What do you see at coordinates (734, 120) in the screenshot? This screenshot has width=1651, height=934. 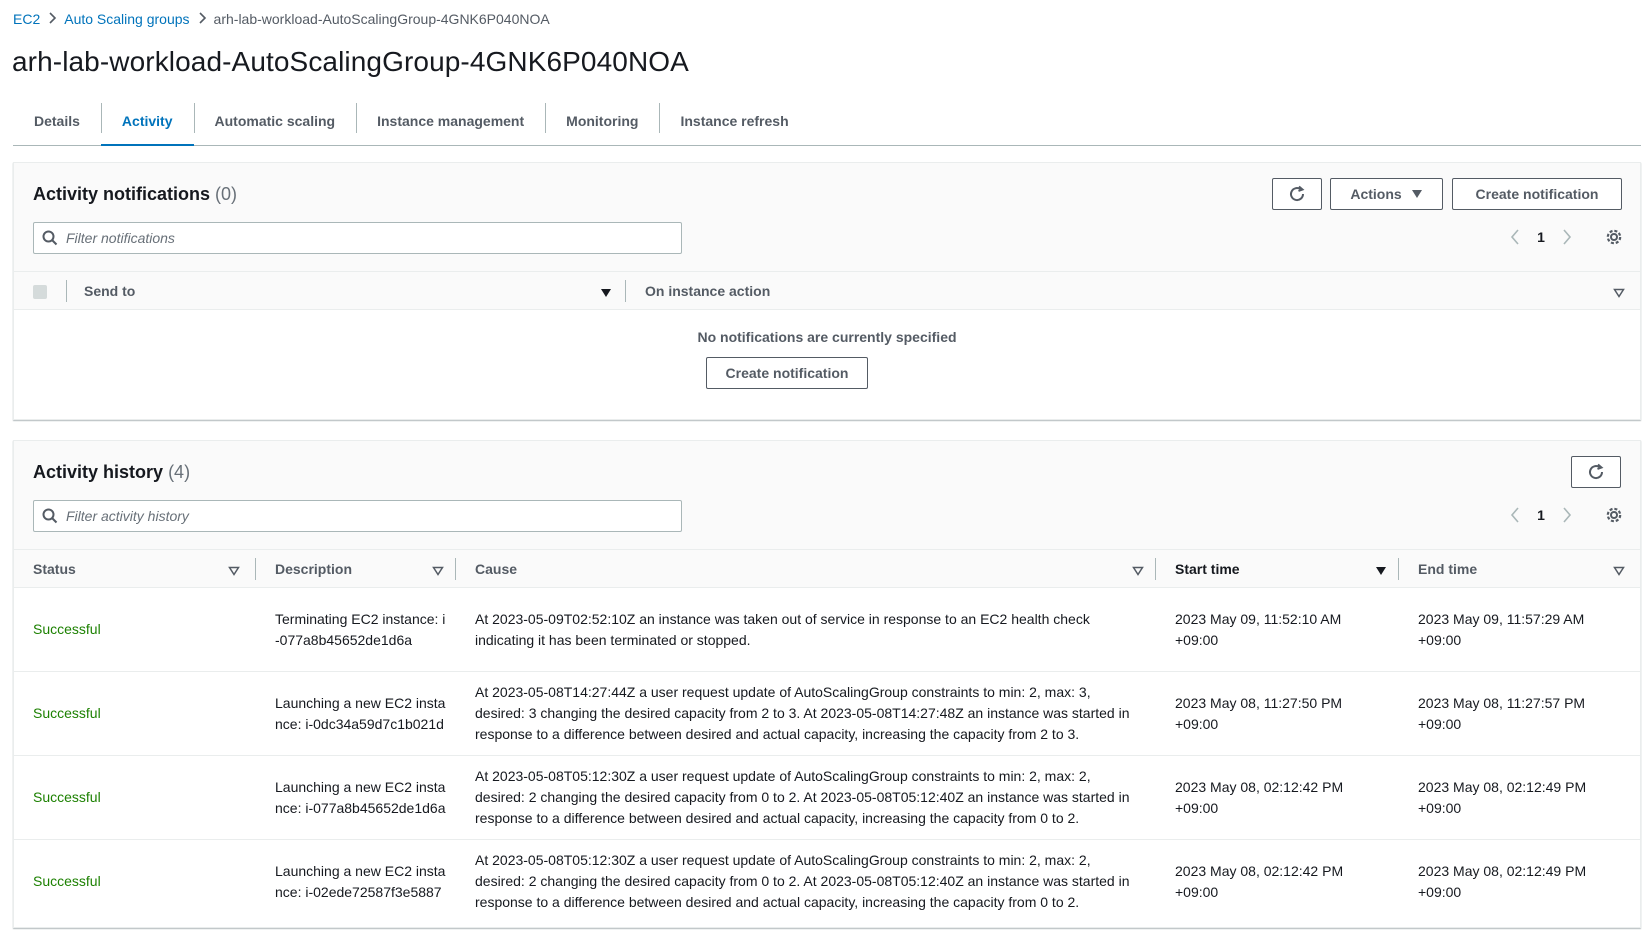 I see `tab-instance-refresh: Instance refresh` at bounding box center [734, 120].